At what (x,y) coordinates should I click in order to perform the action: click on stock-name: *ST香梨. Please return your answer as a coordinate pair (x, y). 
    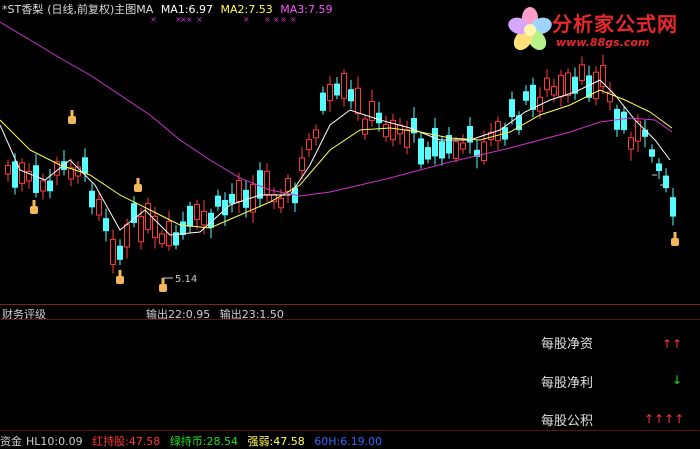
    Looking at the image, I should click on (23, 9).